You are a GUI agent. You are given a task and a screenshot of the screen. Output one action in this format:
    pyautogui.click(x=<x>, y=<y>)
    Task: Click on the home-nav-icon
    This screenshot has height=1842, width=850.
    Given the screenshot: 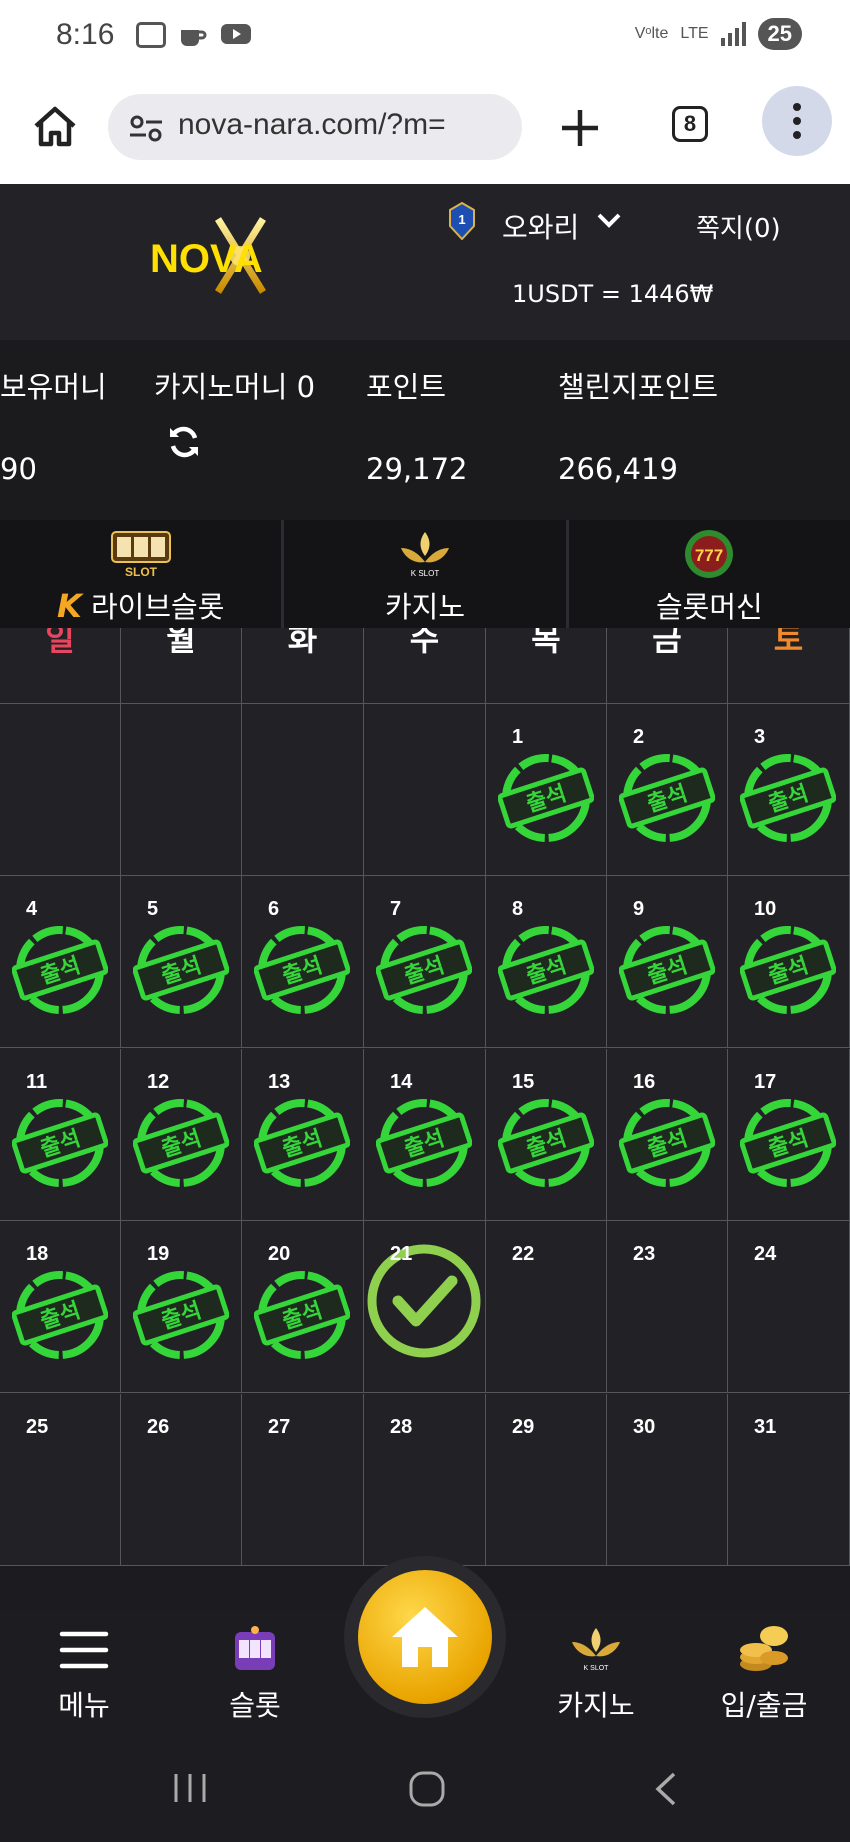 What is the action you would take?
    pyautogui.click(x=427, y=1789)
    